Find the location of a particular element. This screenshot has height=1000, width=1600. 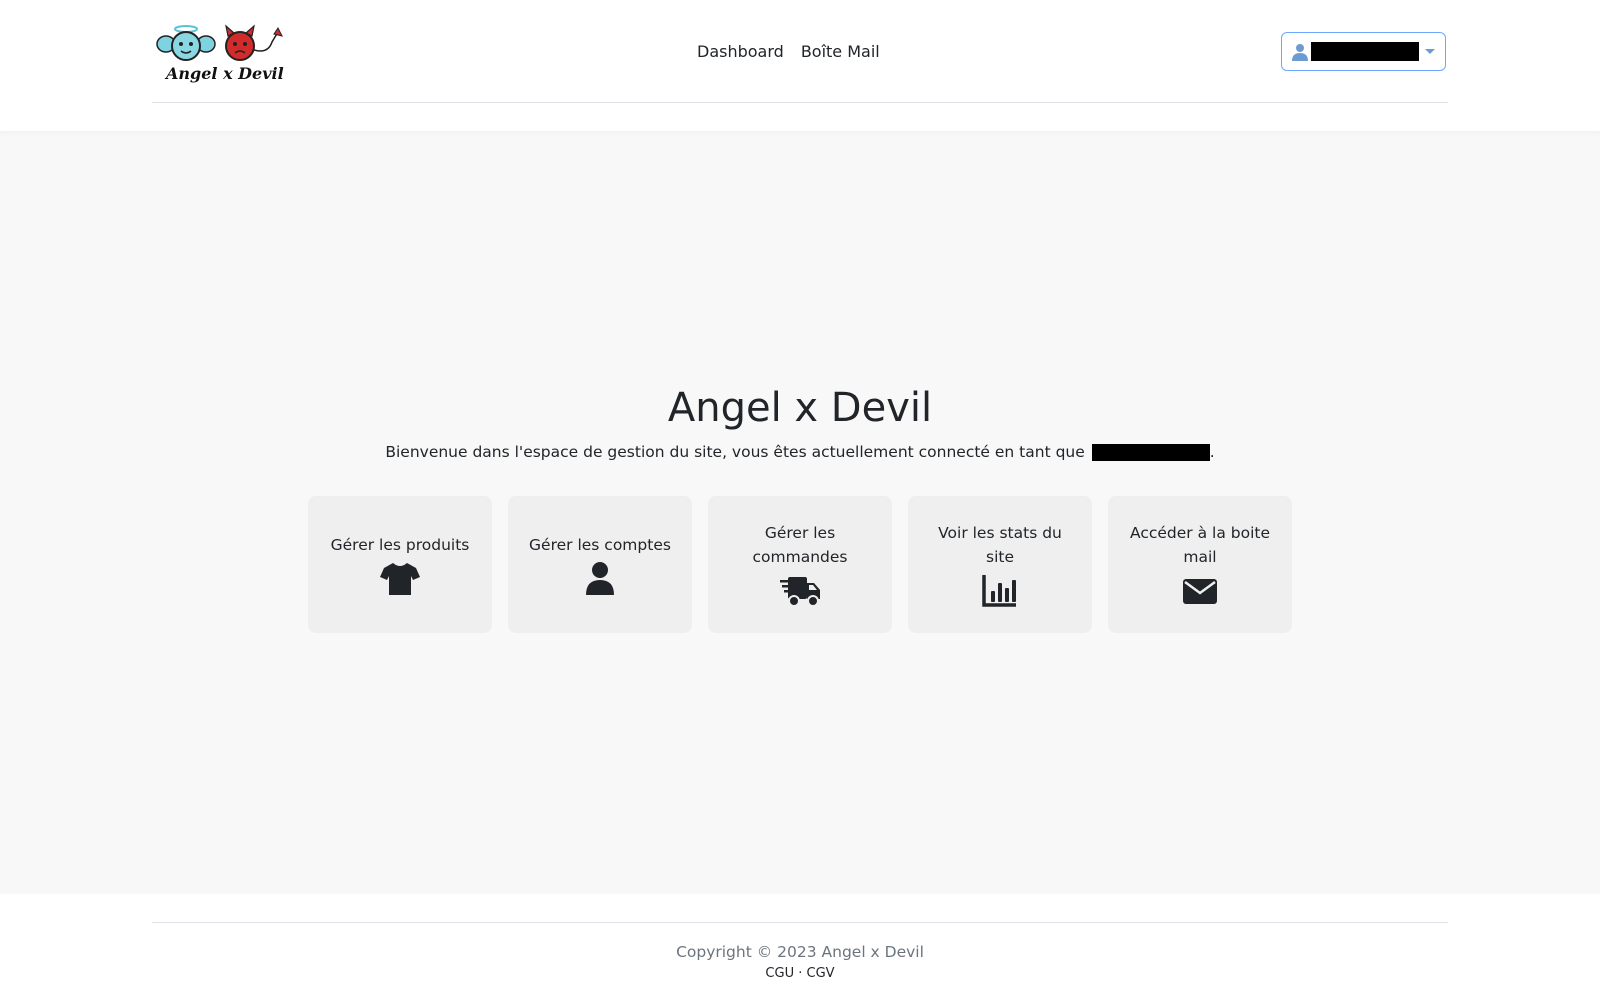

footer: Copyright © 2023 Angel x Devil CGU · CGV is located at coordinates (800, 947).